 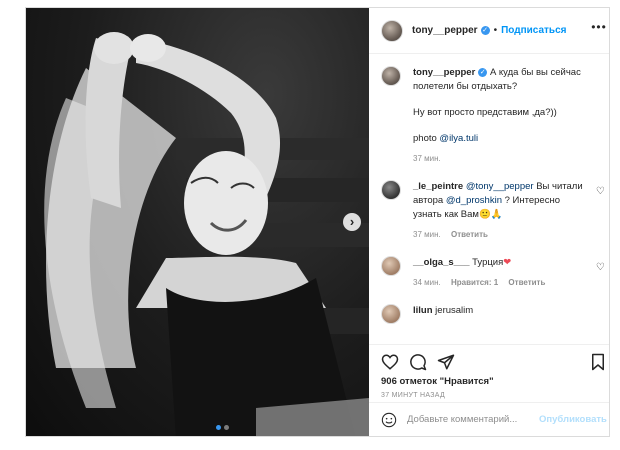 What do you see at coordinates (445, 30) in the screenshot?
I see `author-username: tony__pepper` at bounding box center [445, 30].